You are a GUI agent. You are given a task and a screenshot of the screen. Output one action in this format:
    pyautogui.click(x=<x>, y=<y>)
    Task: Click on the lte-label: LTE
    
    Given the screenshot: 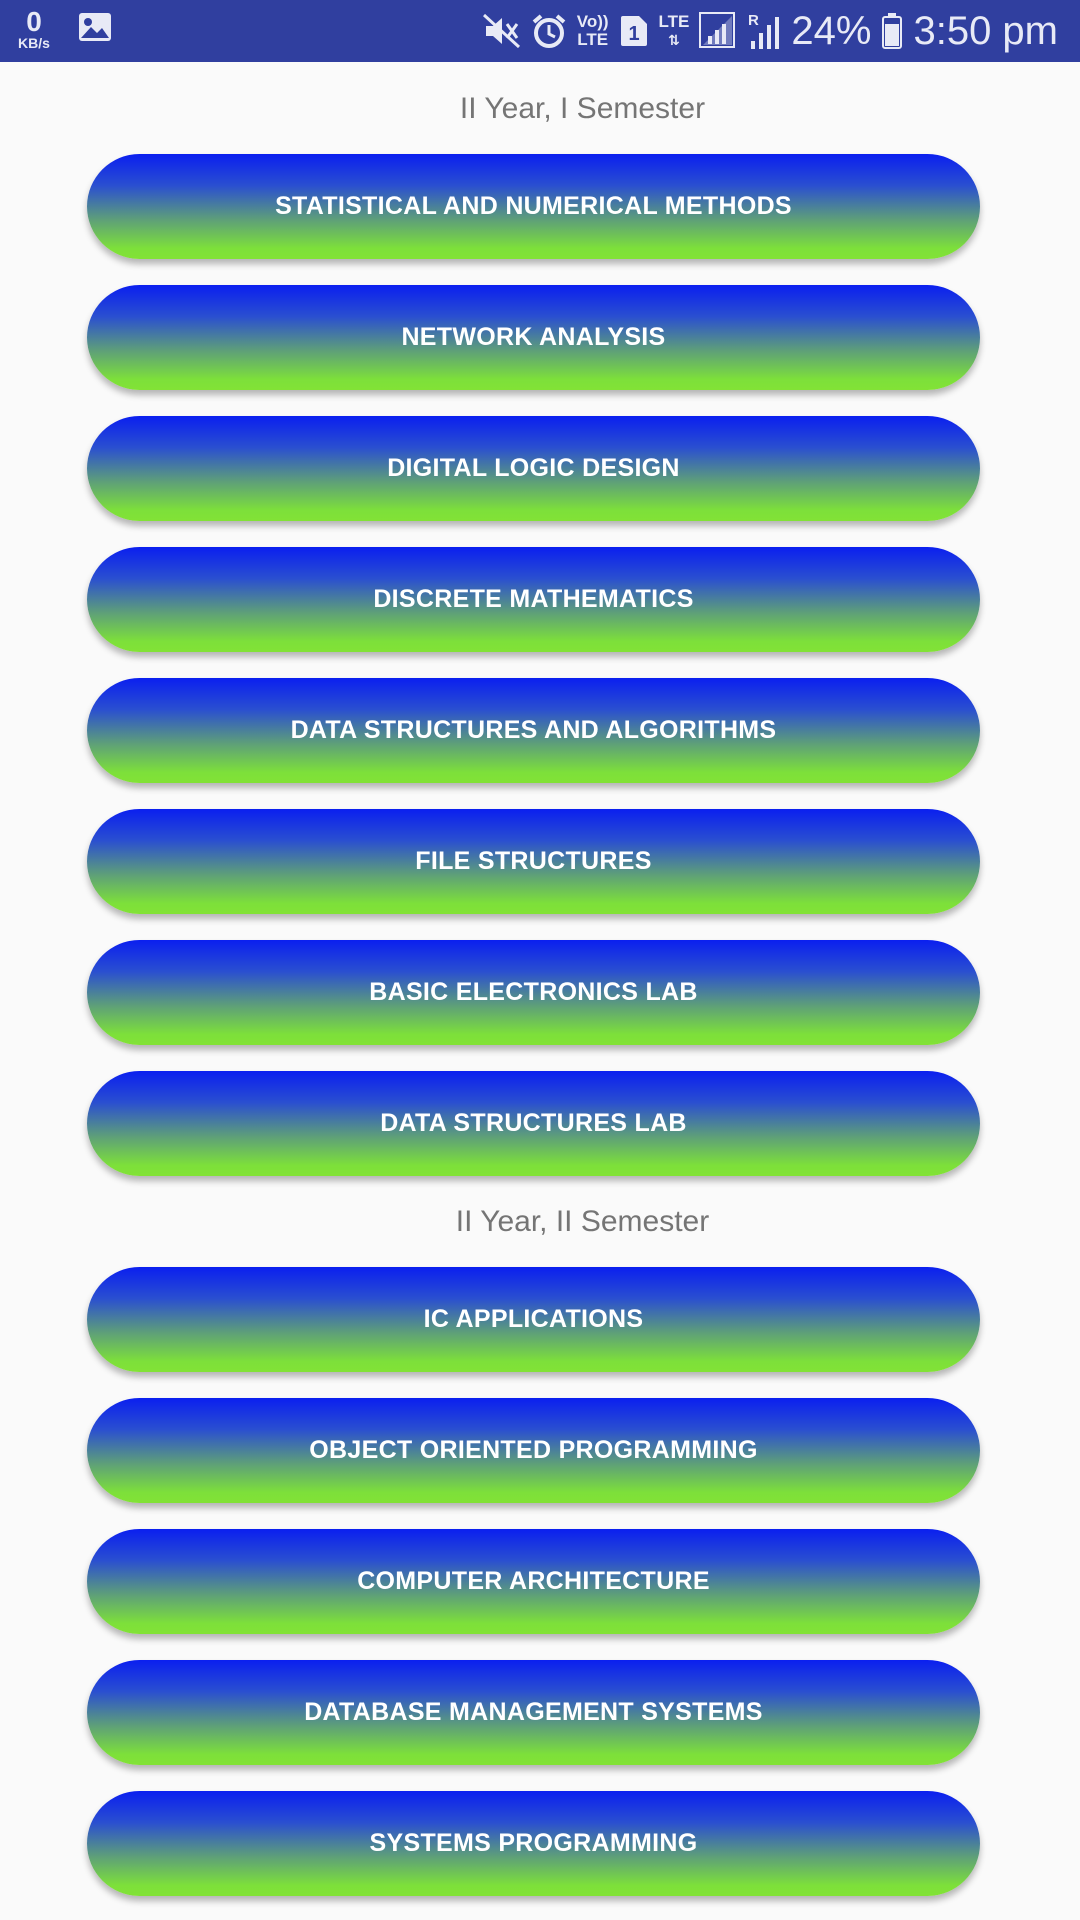 What is the action you would take?
    pyautogui.click(x=674, y=21)
    